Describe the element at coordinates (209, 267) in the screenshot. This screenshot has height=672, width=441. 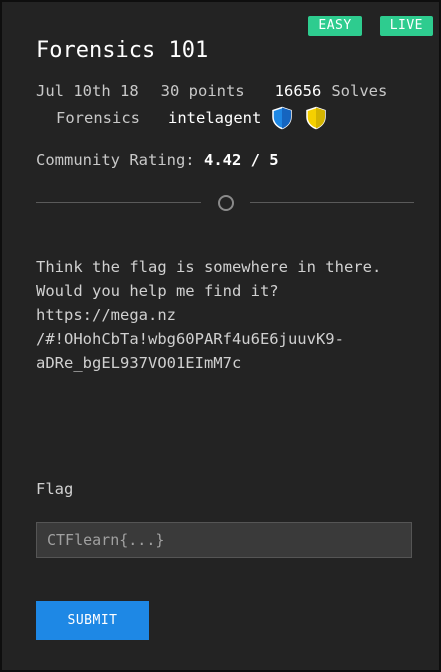
I see `description-line: Think the flag is somewhere in there.` at that location.